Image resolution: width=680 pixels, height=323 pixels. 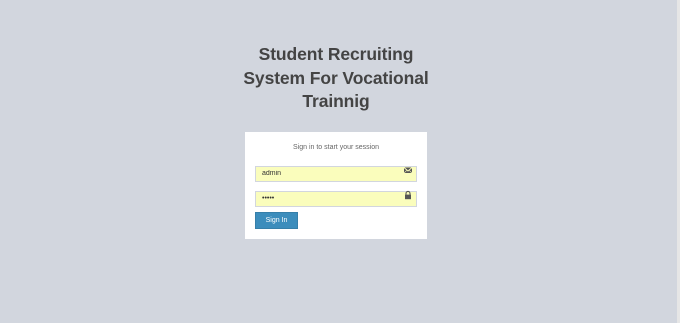 I want to click on page-title-line-2: System For Vocational, so click(x=336, y=77).